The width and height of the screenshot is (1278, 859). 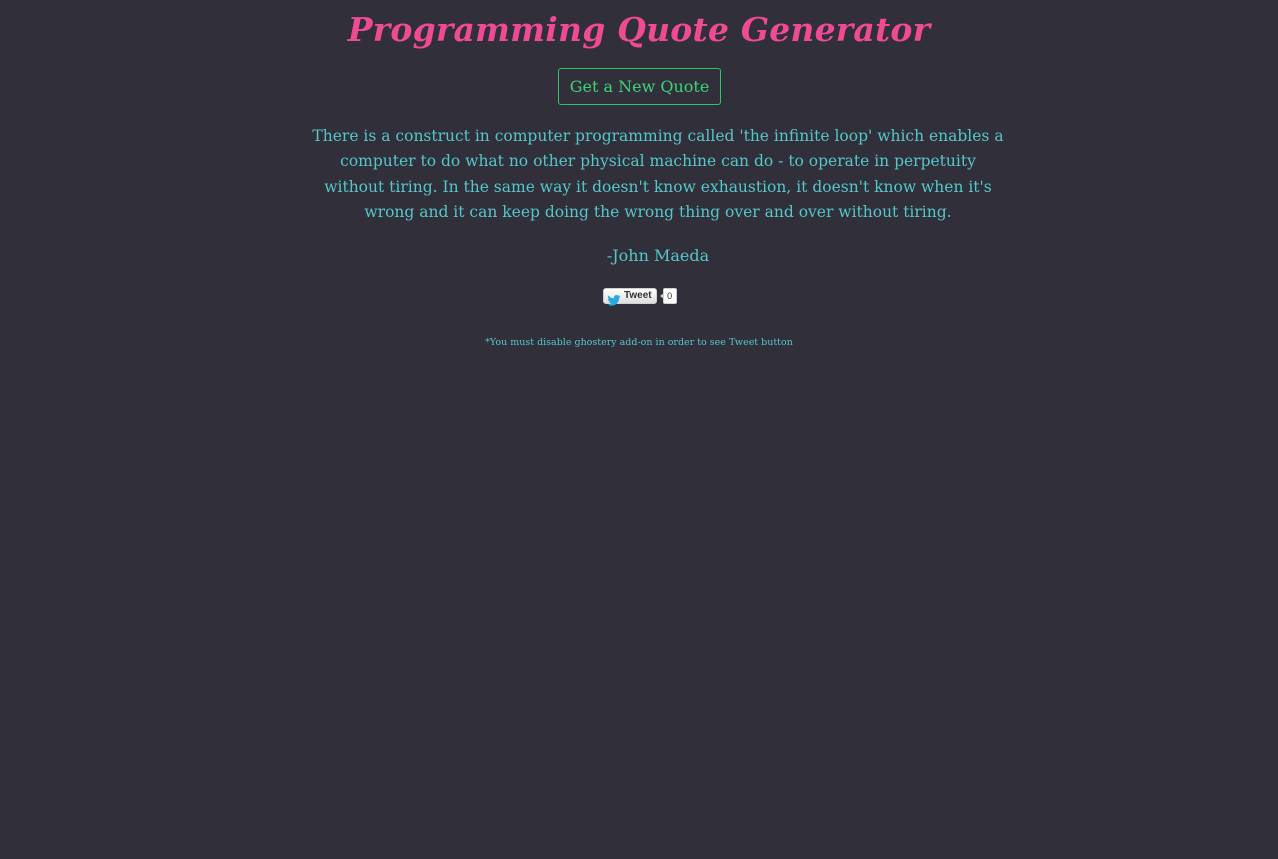 I want to click on tweet-button: Tweet, so click(x=630, y=297).